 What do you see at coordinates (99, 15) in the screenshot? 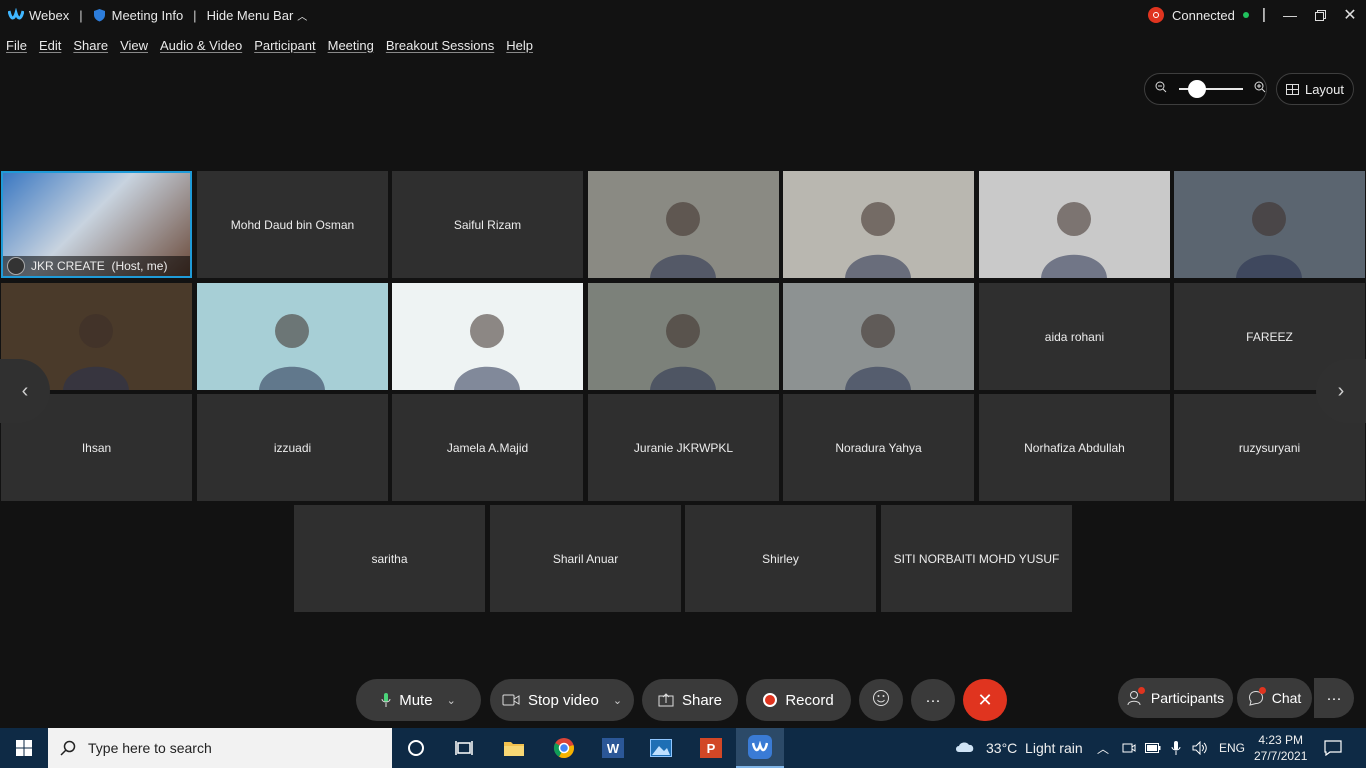
I see `shield-icon` at bounding box center [99, 15].